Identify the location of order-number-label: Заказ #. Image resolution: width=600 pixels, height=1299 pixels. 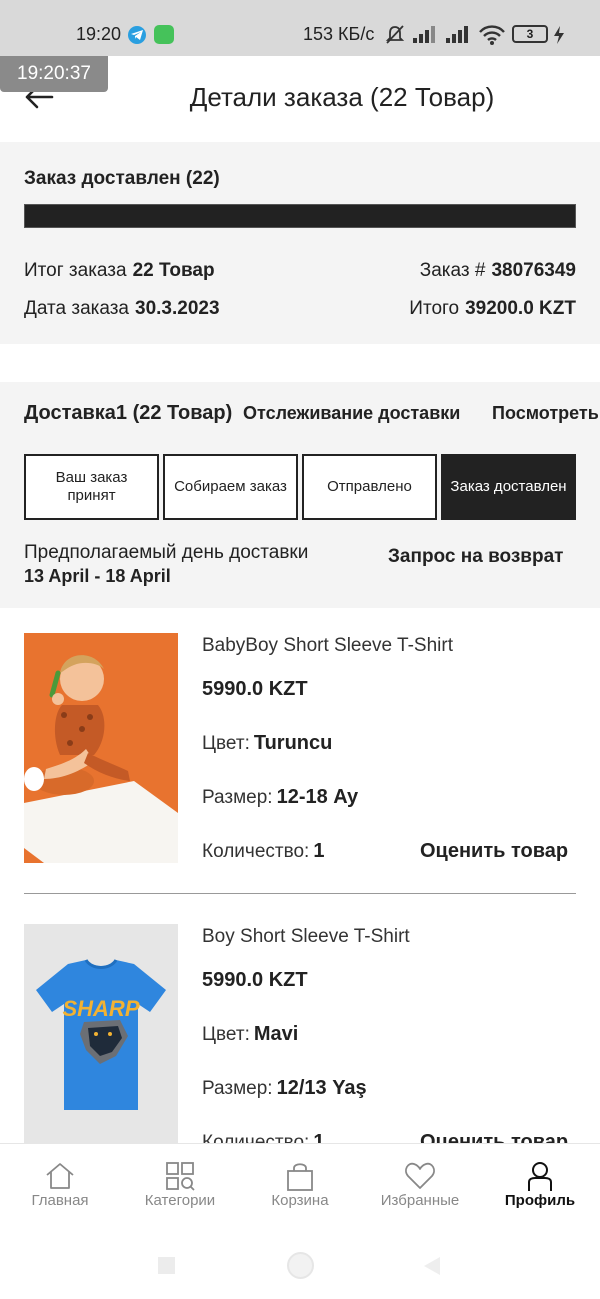
(452, 270).